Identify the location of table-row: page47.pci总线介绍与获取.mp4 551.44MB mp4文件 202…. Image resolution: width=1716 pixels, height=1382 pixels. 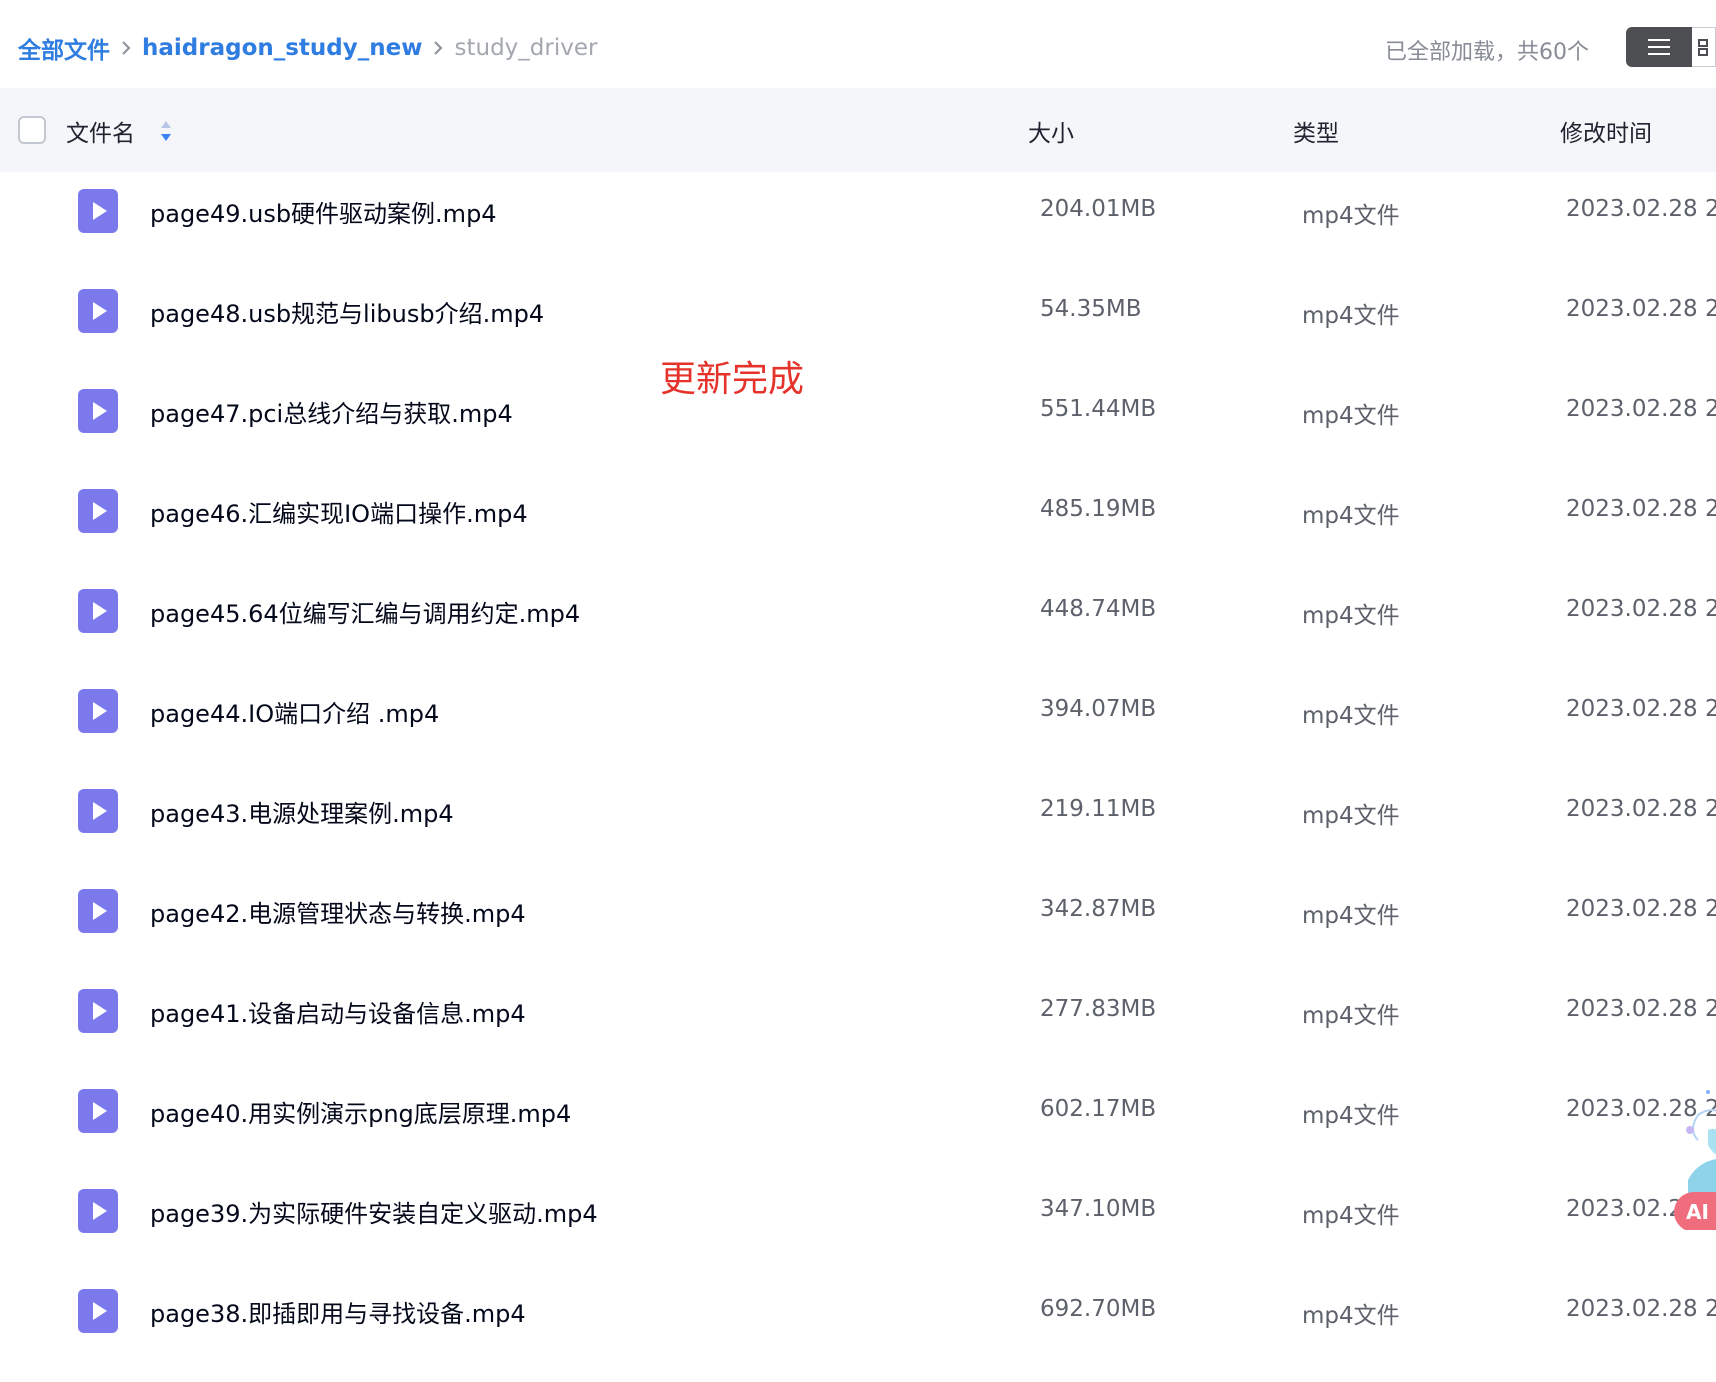
(858, 422).